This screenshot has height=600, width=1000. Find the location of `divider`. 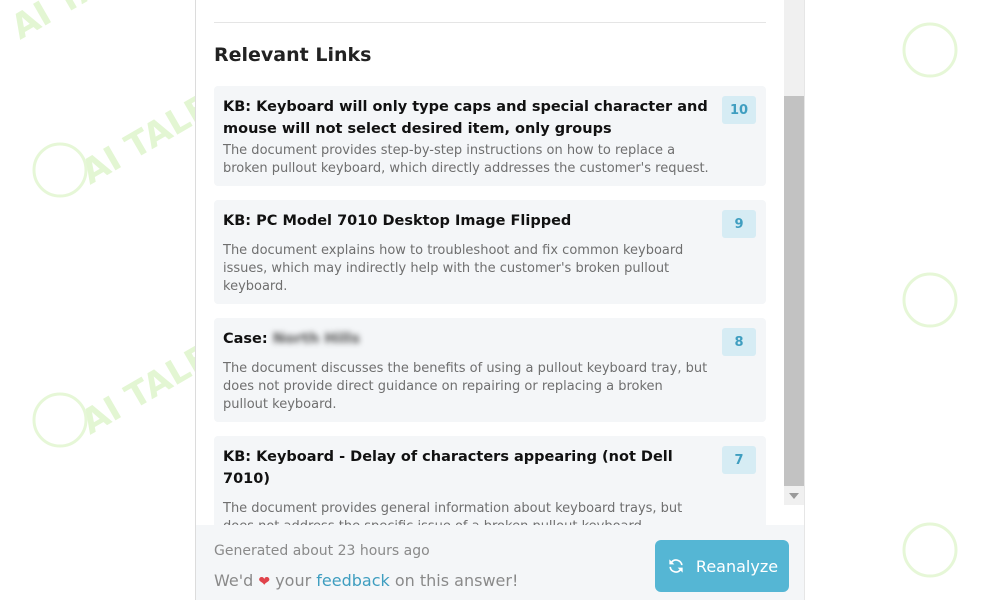

divider is located at coordinates (490, 22).